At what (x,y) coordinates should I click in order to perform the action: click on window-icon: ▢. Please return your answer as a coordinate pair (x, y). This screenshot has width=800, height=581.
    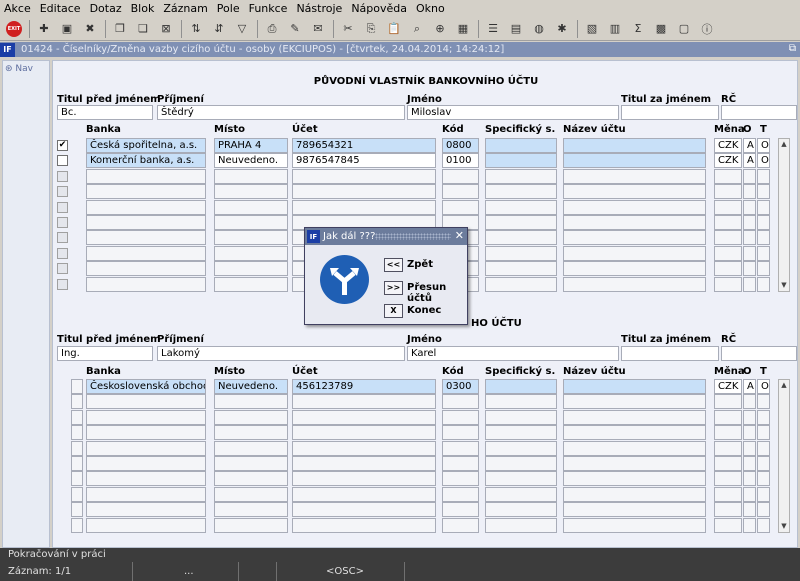
    Looking at the image, I should click on (684, 29).